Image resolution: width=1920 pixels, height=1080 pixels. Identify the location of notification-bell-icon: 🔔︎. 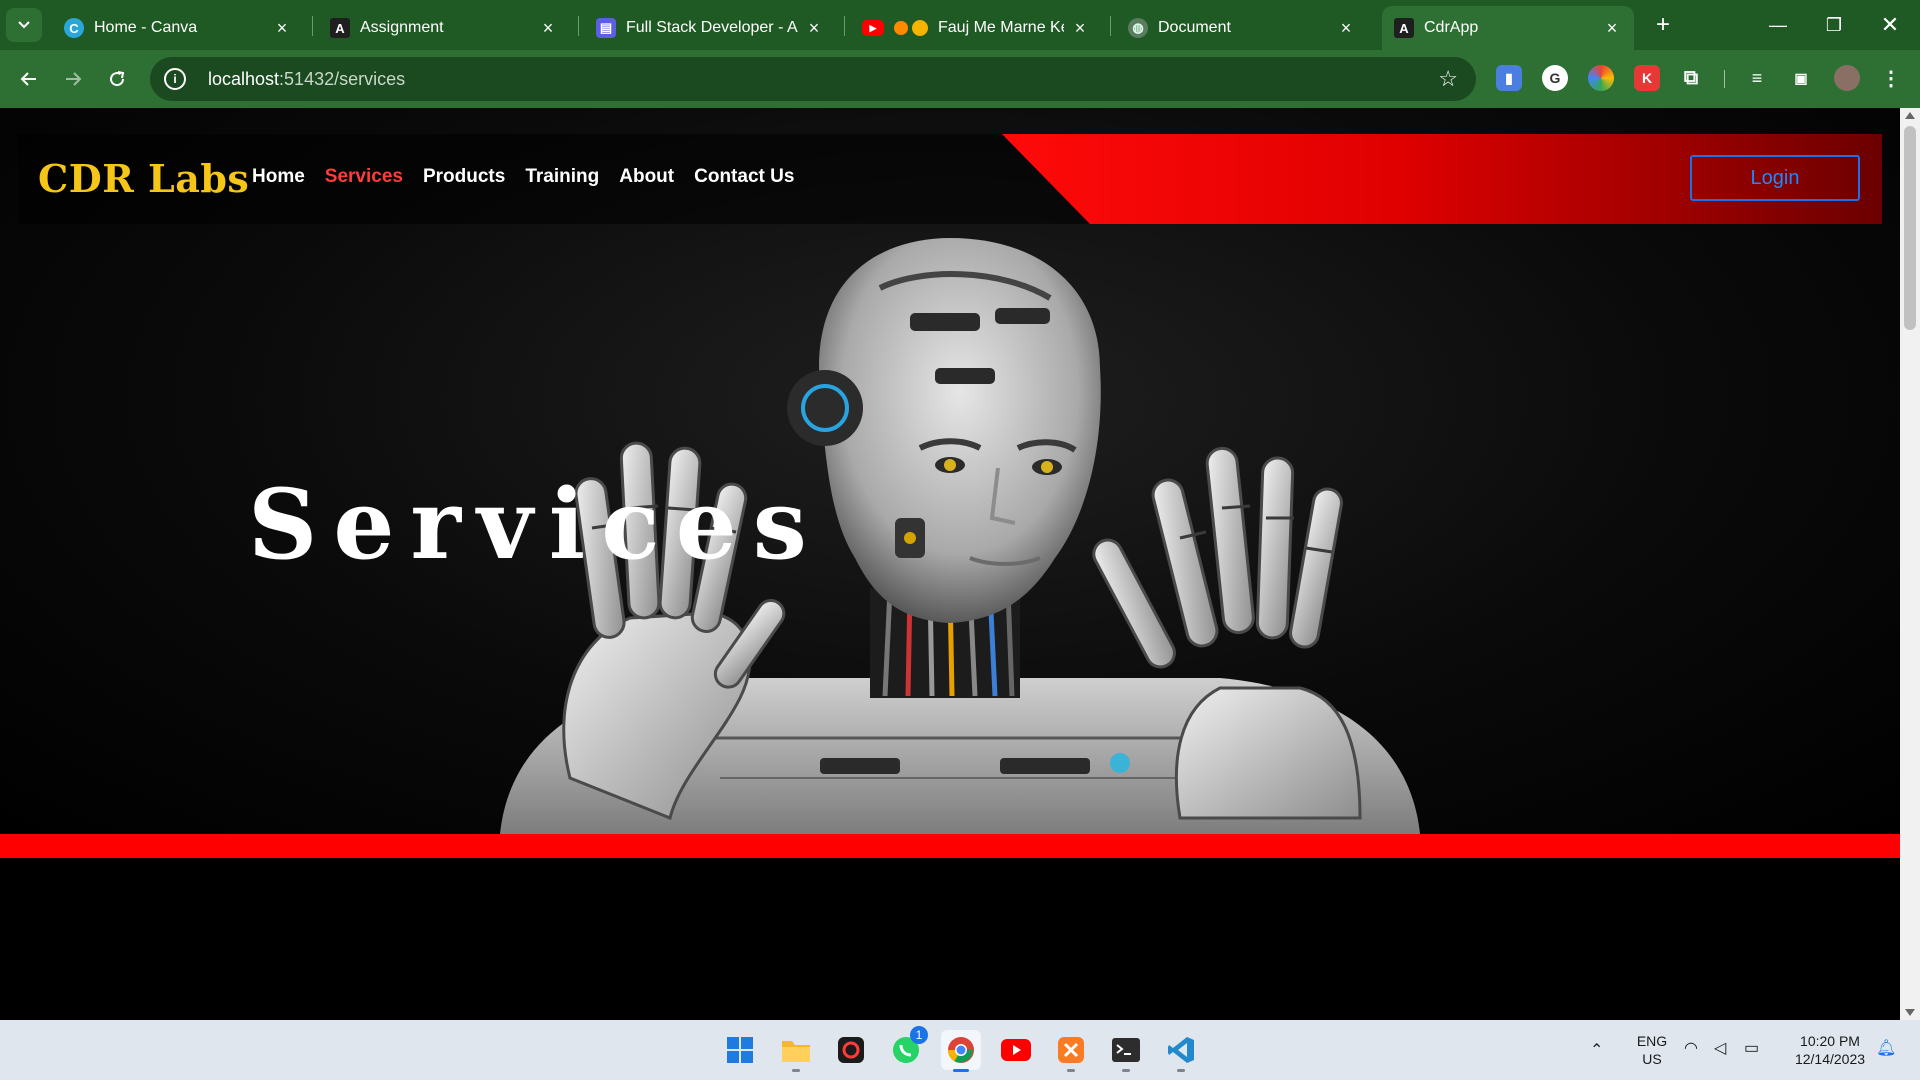
(1886, 1049).